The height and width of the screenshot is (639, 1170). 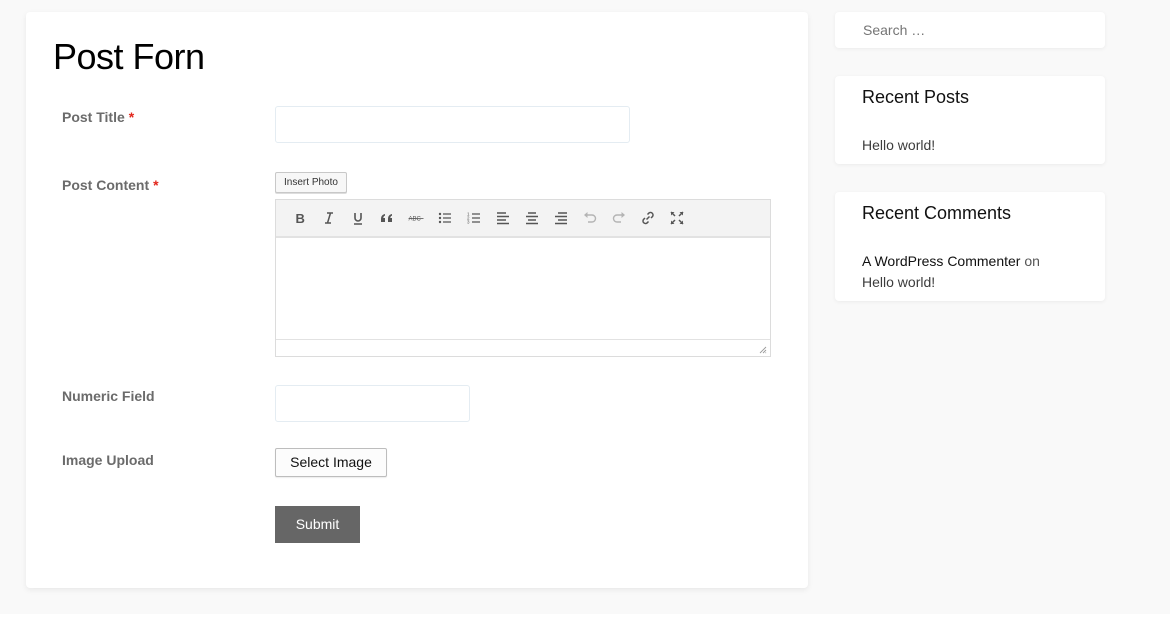 I want to click on redo-button, so click(x=618, y=218).